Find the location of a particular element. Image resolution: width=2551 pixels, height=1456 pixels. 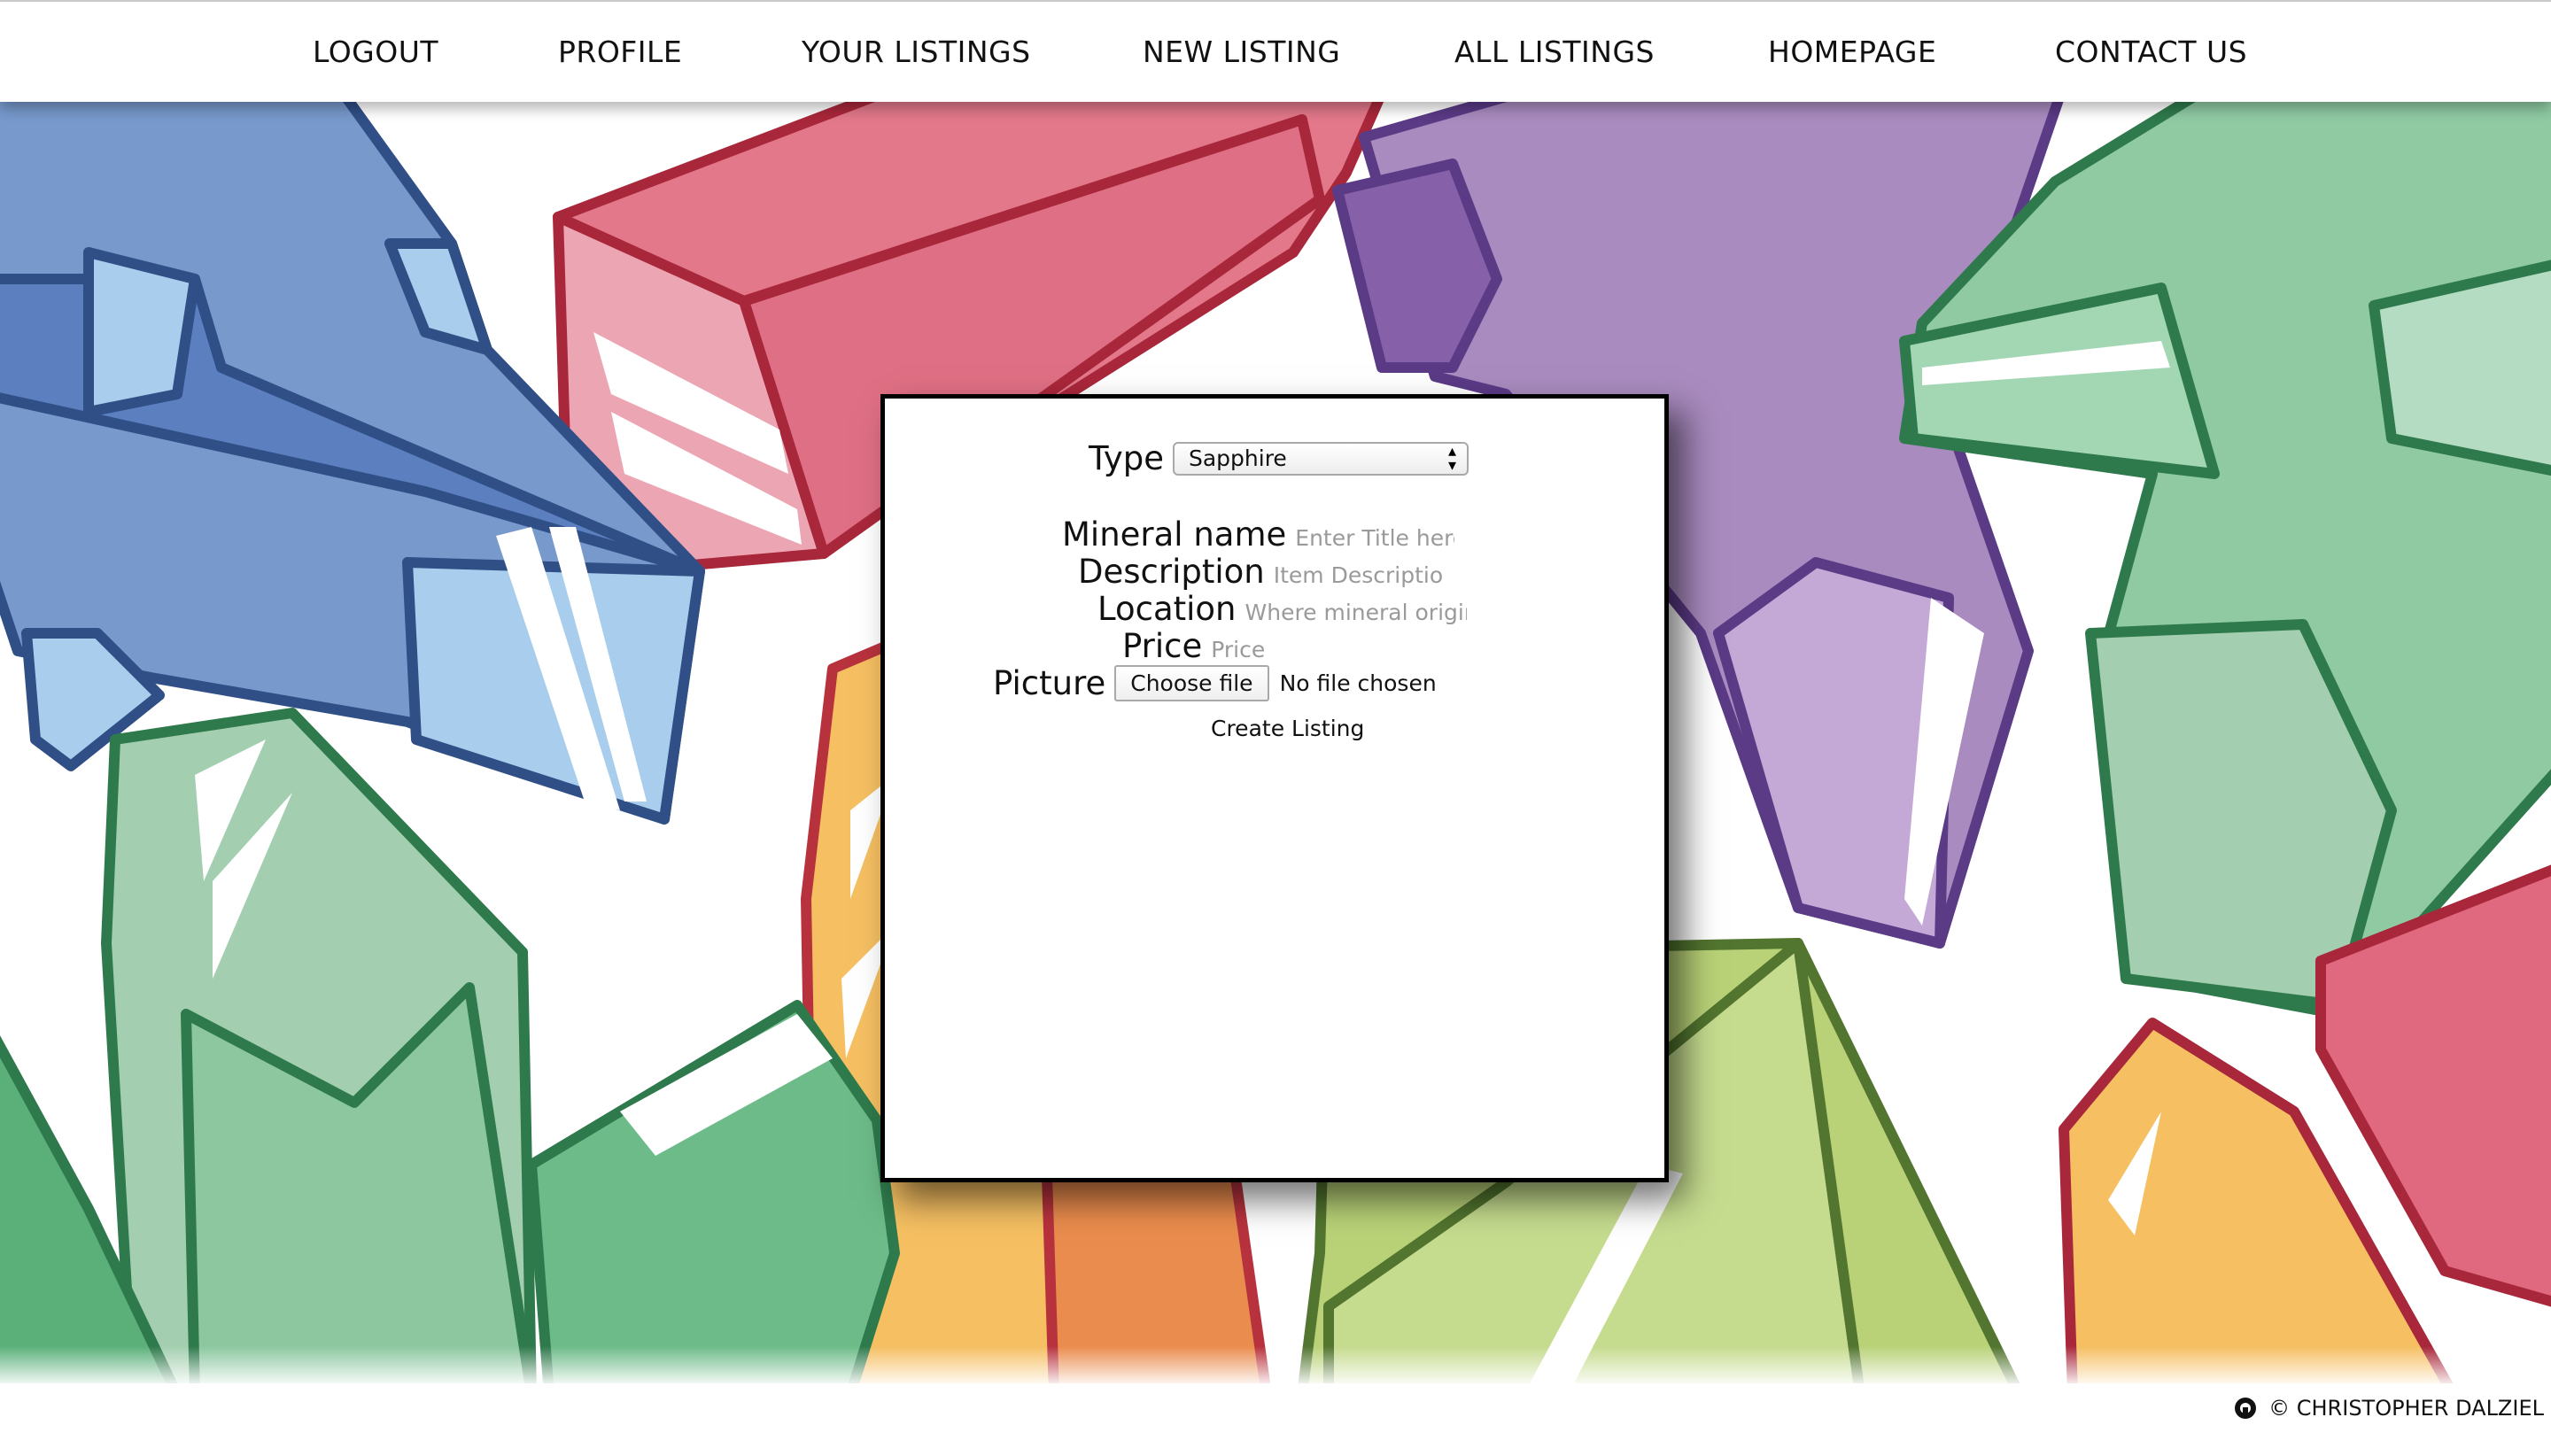

mineral-name-row: Mineral name is located at coordinates (1258, 534).